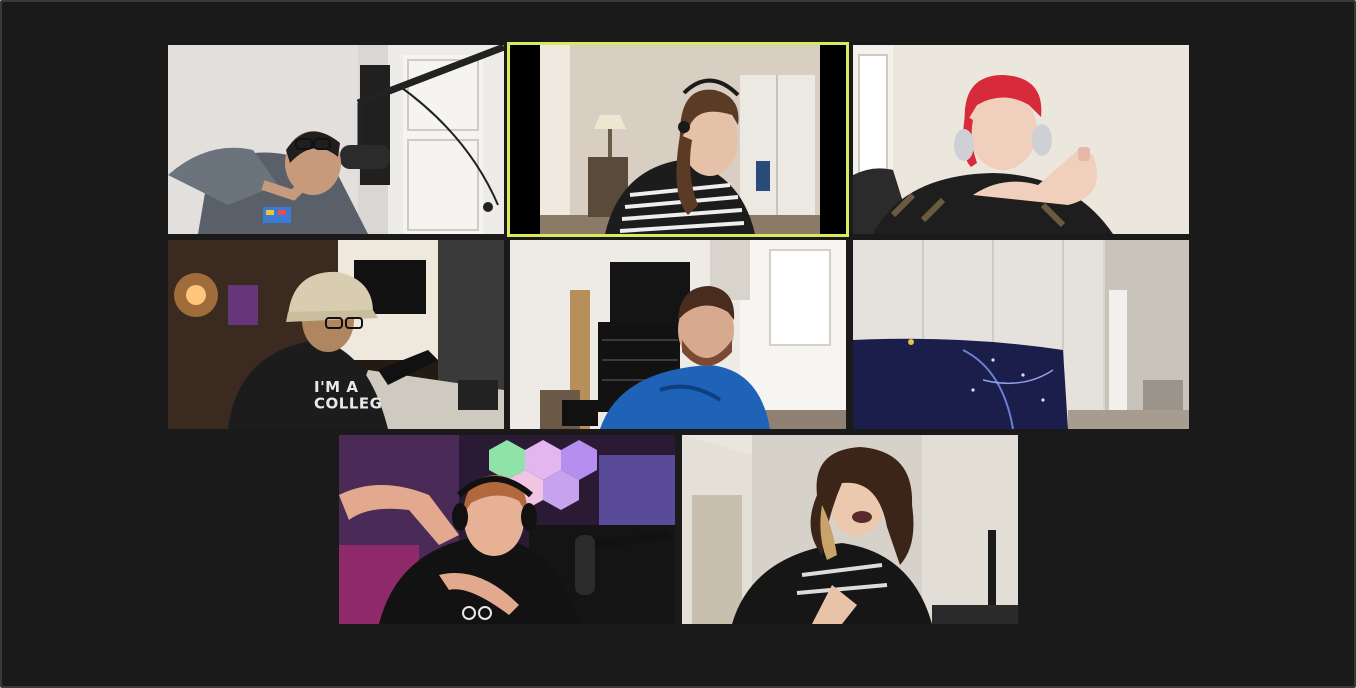  I want to click on participant-5-video, so click(678, 334).